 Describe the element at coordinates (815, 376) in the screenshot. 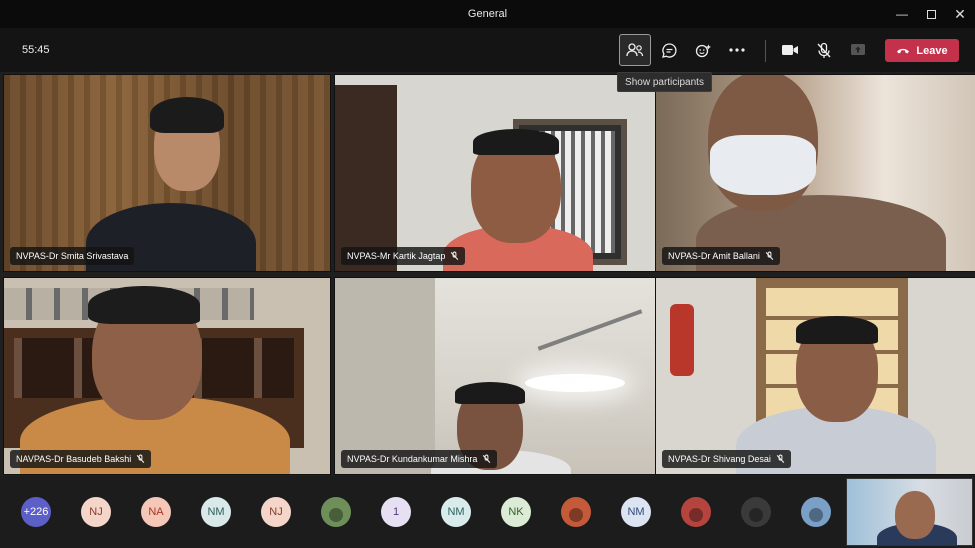

I see `video-tile-6: NVPAS-Dr Shivang Desai` at that location.